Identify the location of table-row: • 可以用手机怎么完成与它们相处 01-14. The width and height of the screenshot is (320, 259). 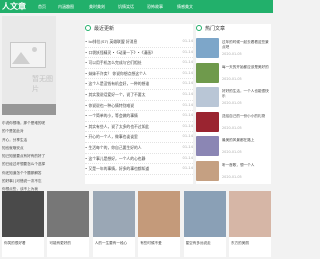
(139, 63).